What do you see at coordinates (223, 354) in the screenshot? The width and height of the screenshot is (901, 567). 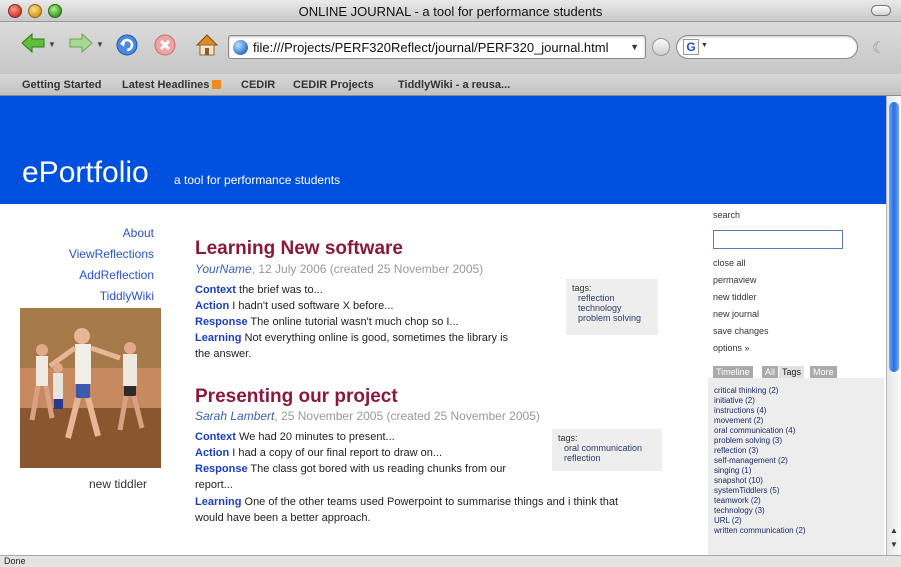 I see `learning-continuation: the answer.` at bounding box center [223, 354].